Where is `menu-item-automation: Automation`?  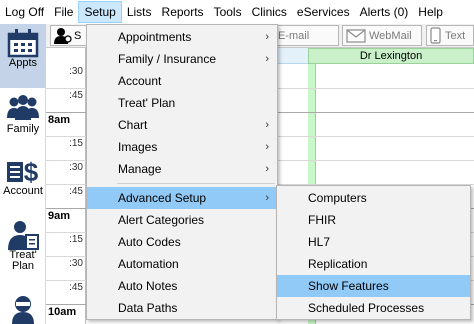 menu-item-automation: Automation is located at coordinates (182, 264).